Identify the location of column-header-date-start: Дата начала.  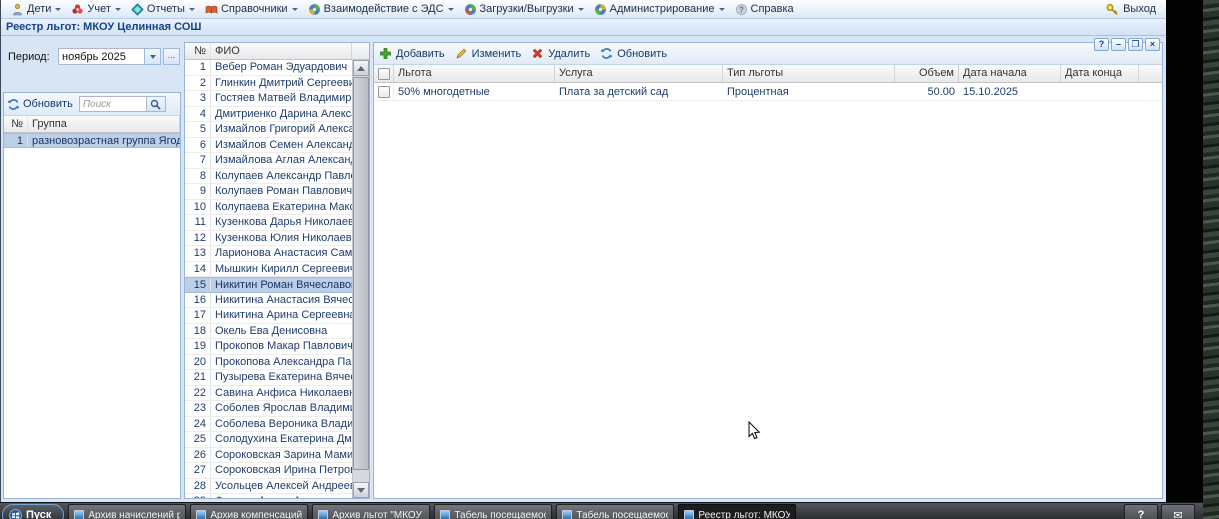
(1010, 73).